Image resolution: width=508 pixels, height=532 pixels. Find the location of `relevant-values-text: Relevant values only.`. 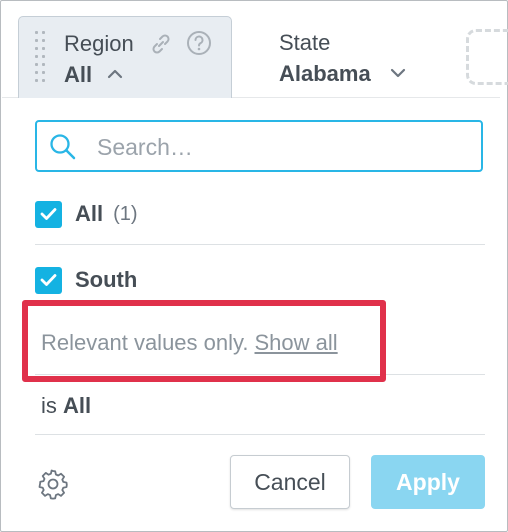

relevant-values-text: Relevant values only. is located at coordinates (145, 342).